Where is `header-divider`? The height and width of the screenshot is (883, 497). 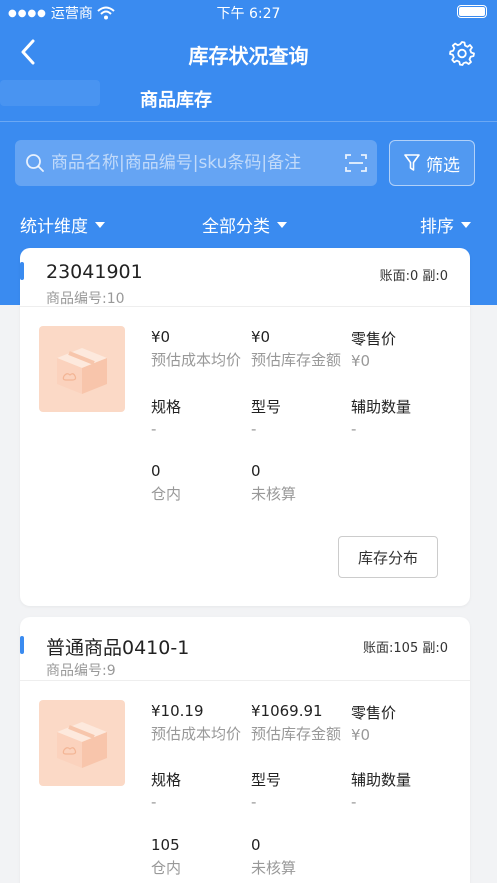
header-divider is located at coordinates (248, 121).